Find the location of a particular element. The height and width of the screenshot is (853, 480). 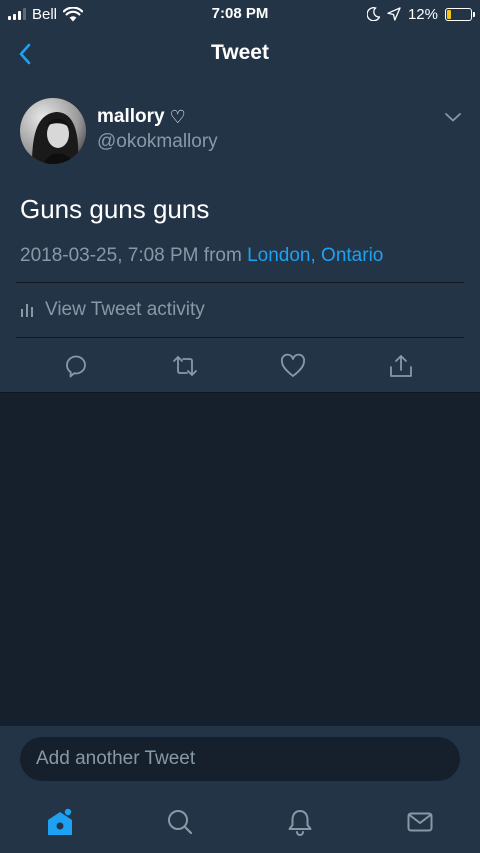

messages-icon is located at coordinates (420, 822).